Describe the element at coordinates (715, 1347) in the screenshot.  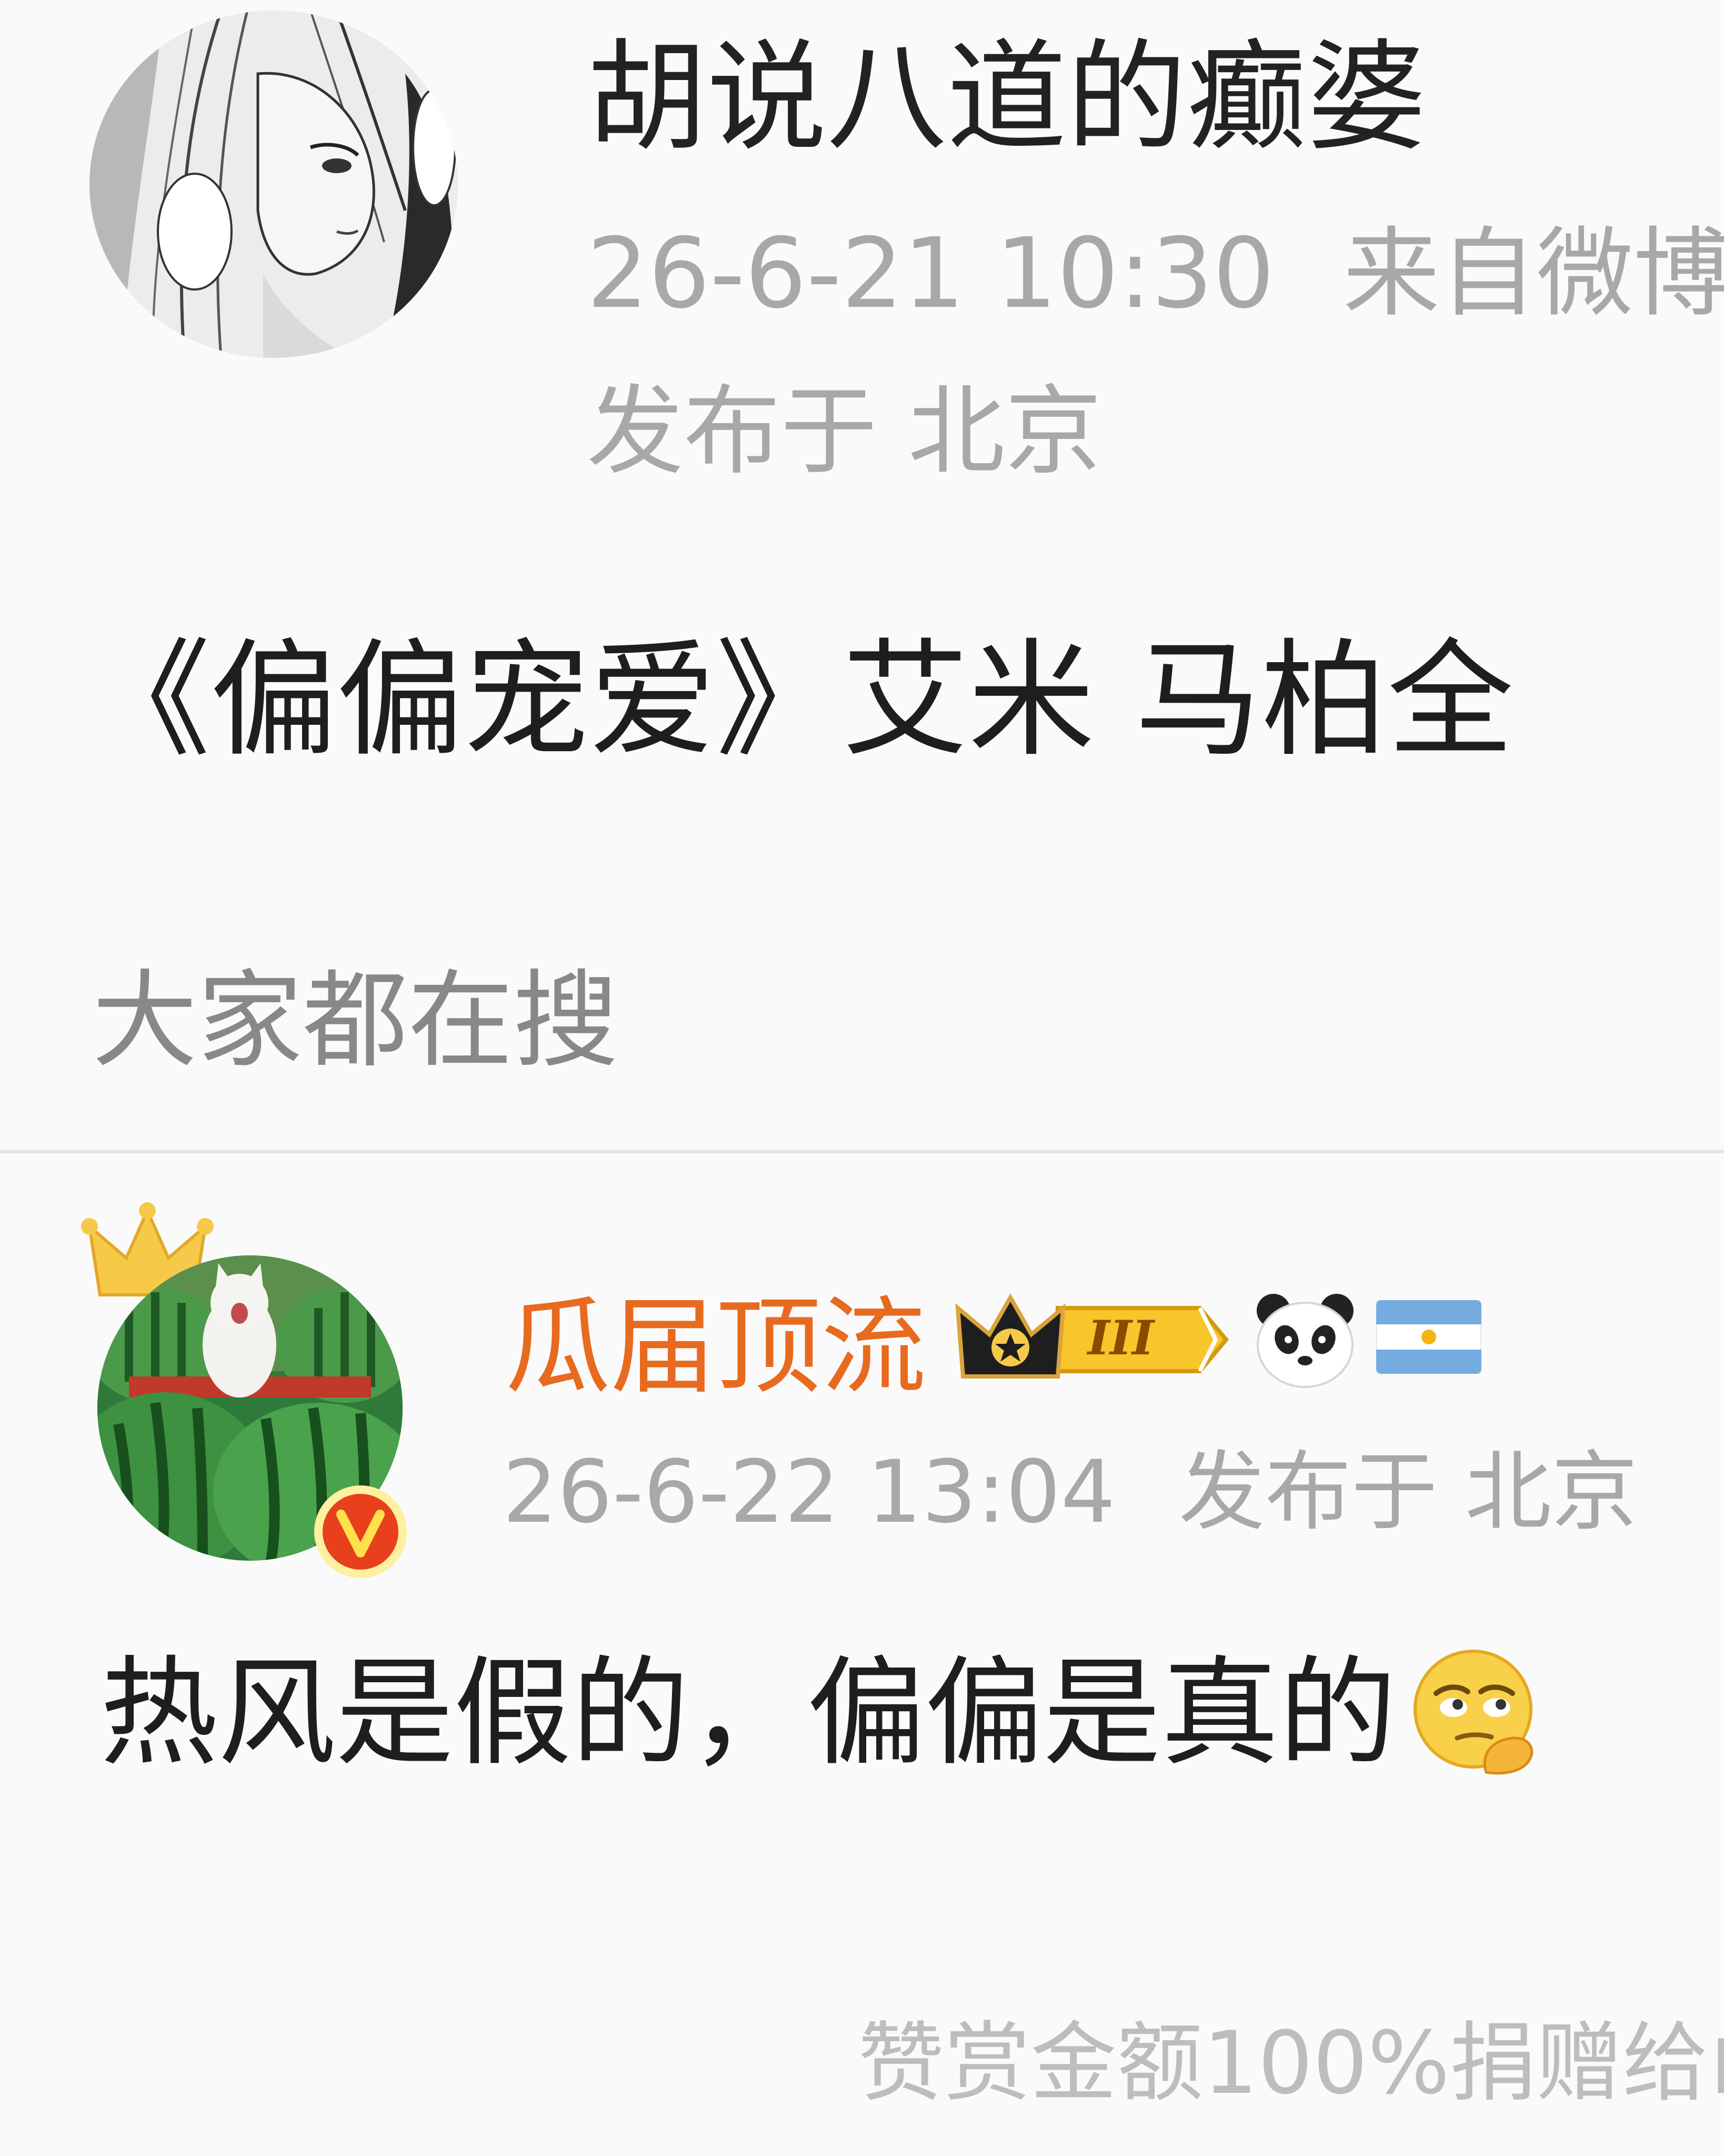
I see `post2-username: 瓜届顶流` at that location.